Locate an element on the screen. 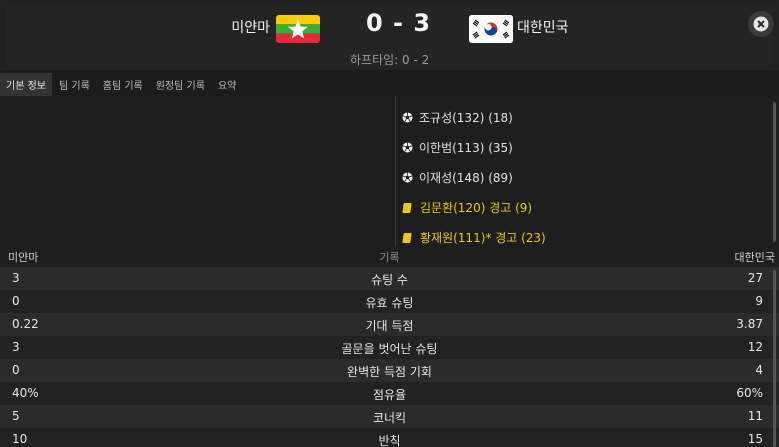 The height and width of the screenshot is (447, 779). events-scrollbar is located at coordinates (774, 172).